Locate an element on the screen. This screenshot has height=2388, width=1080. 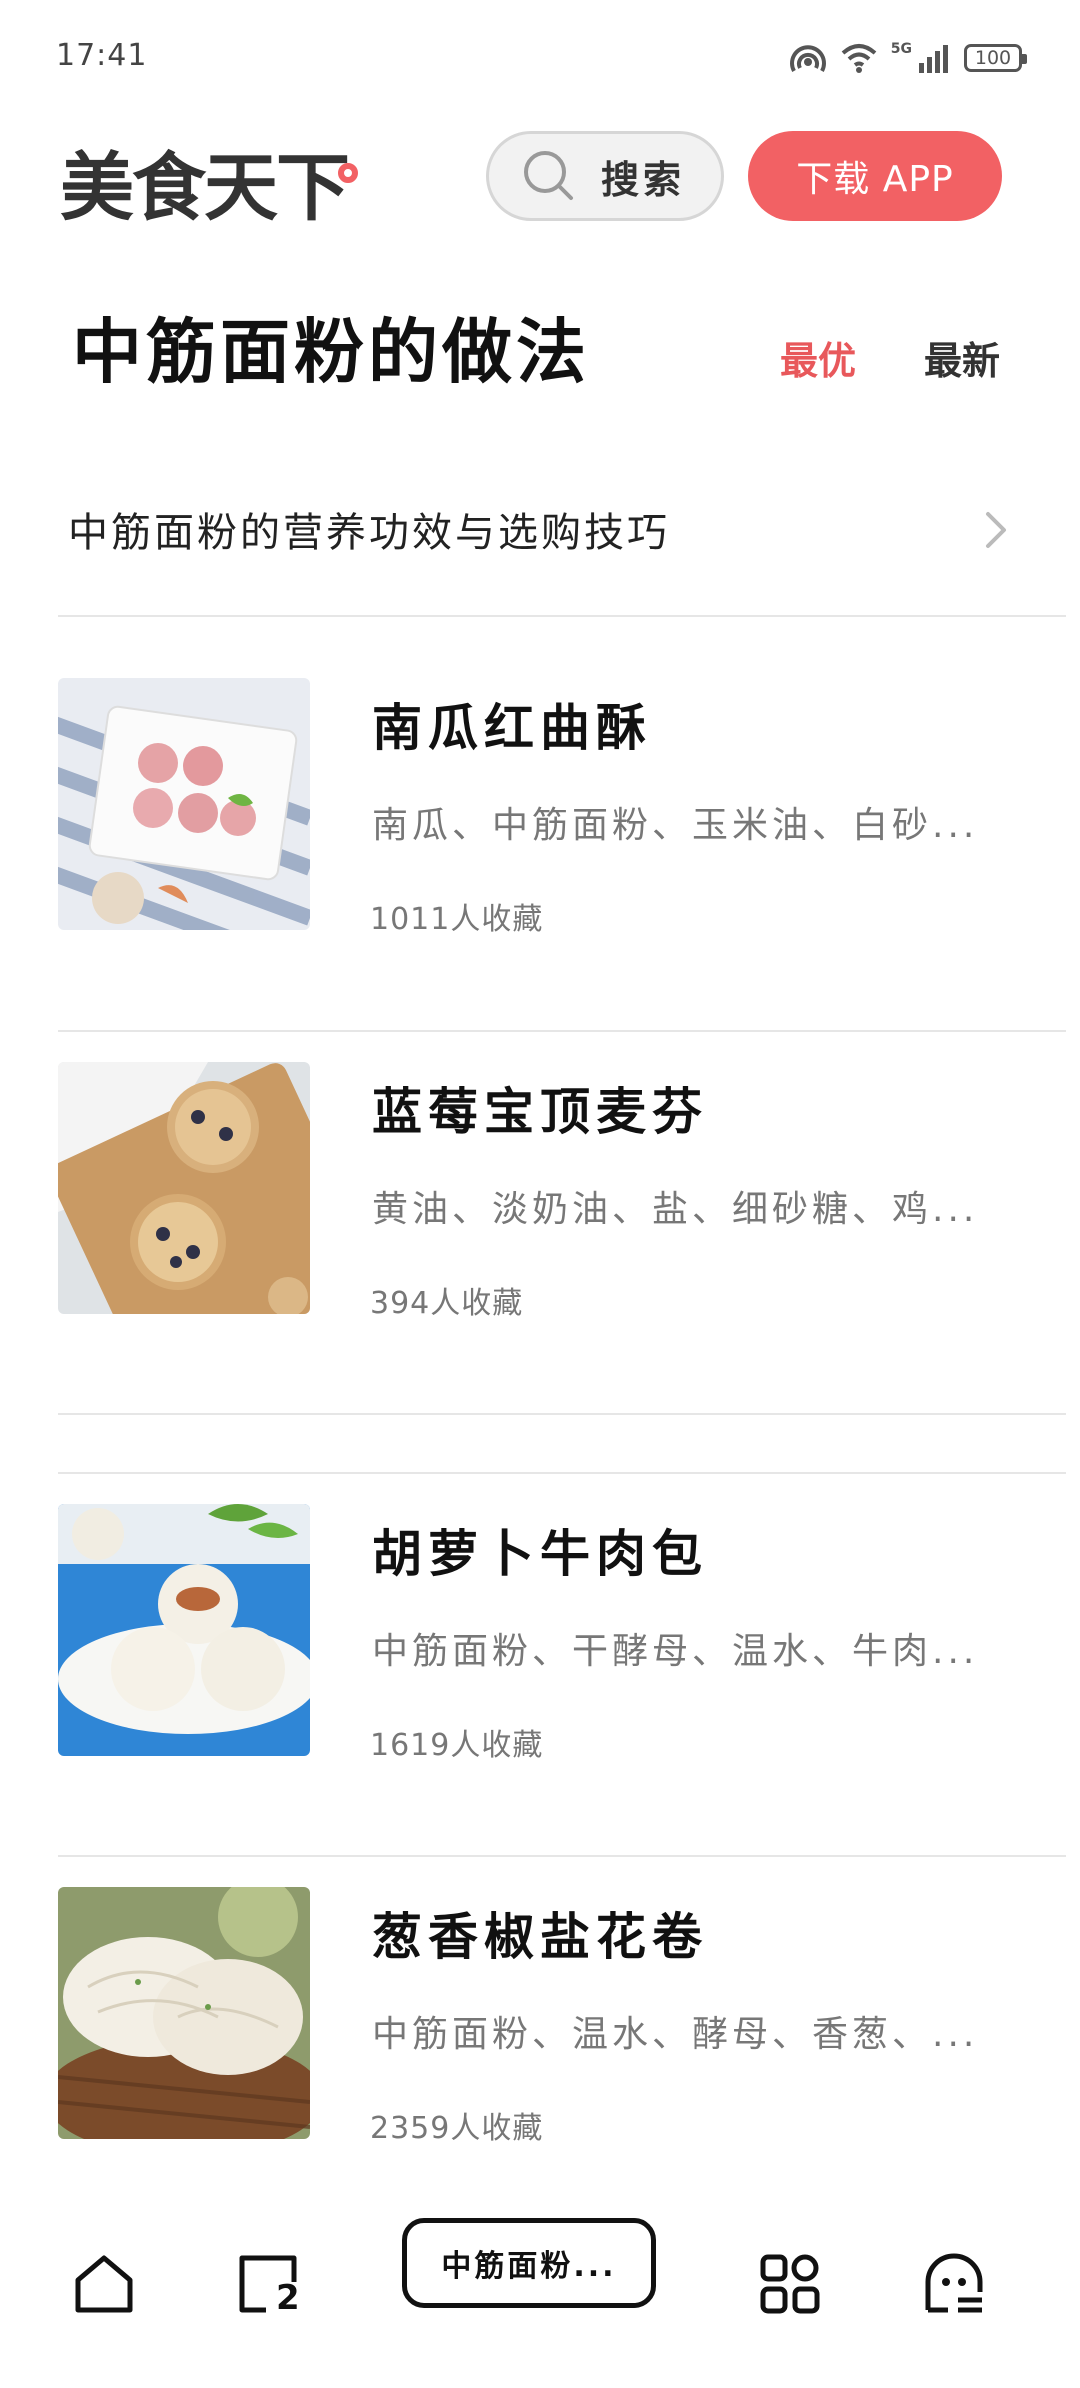
search-button: 搜索 is located at coordinates (605, 176).